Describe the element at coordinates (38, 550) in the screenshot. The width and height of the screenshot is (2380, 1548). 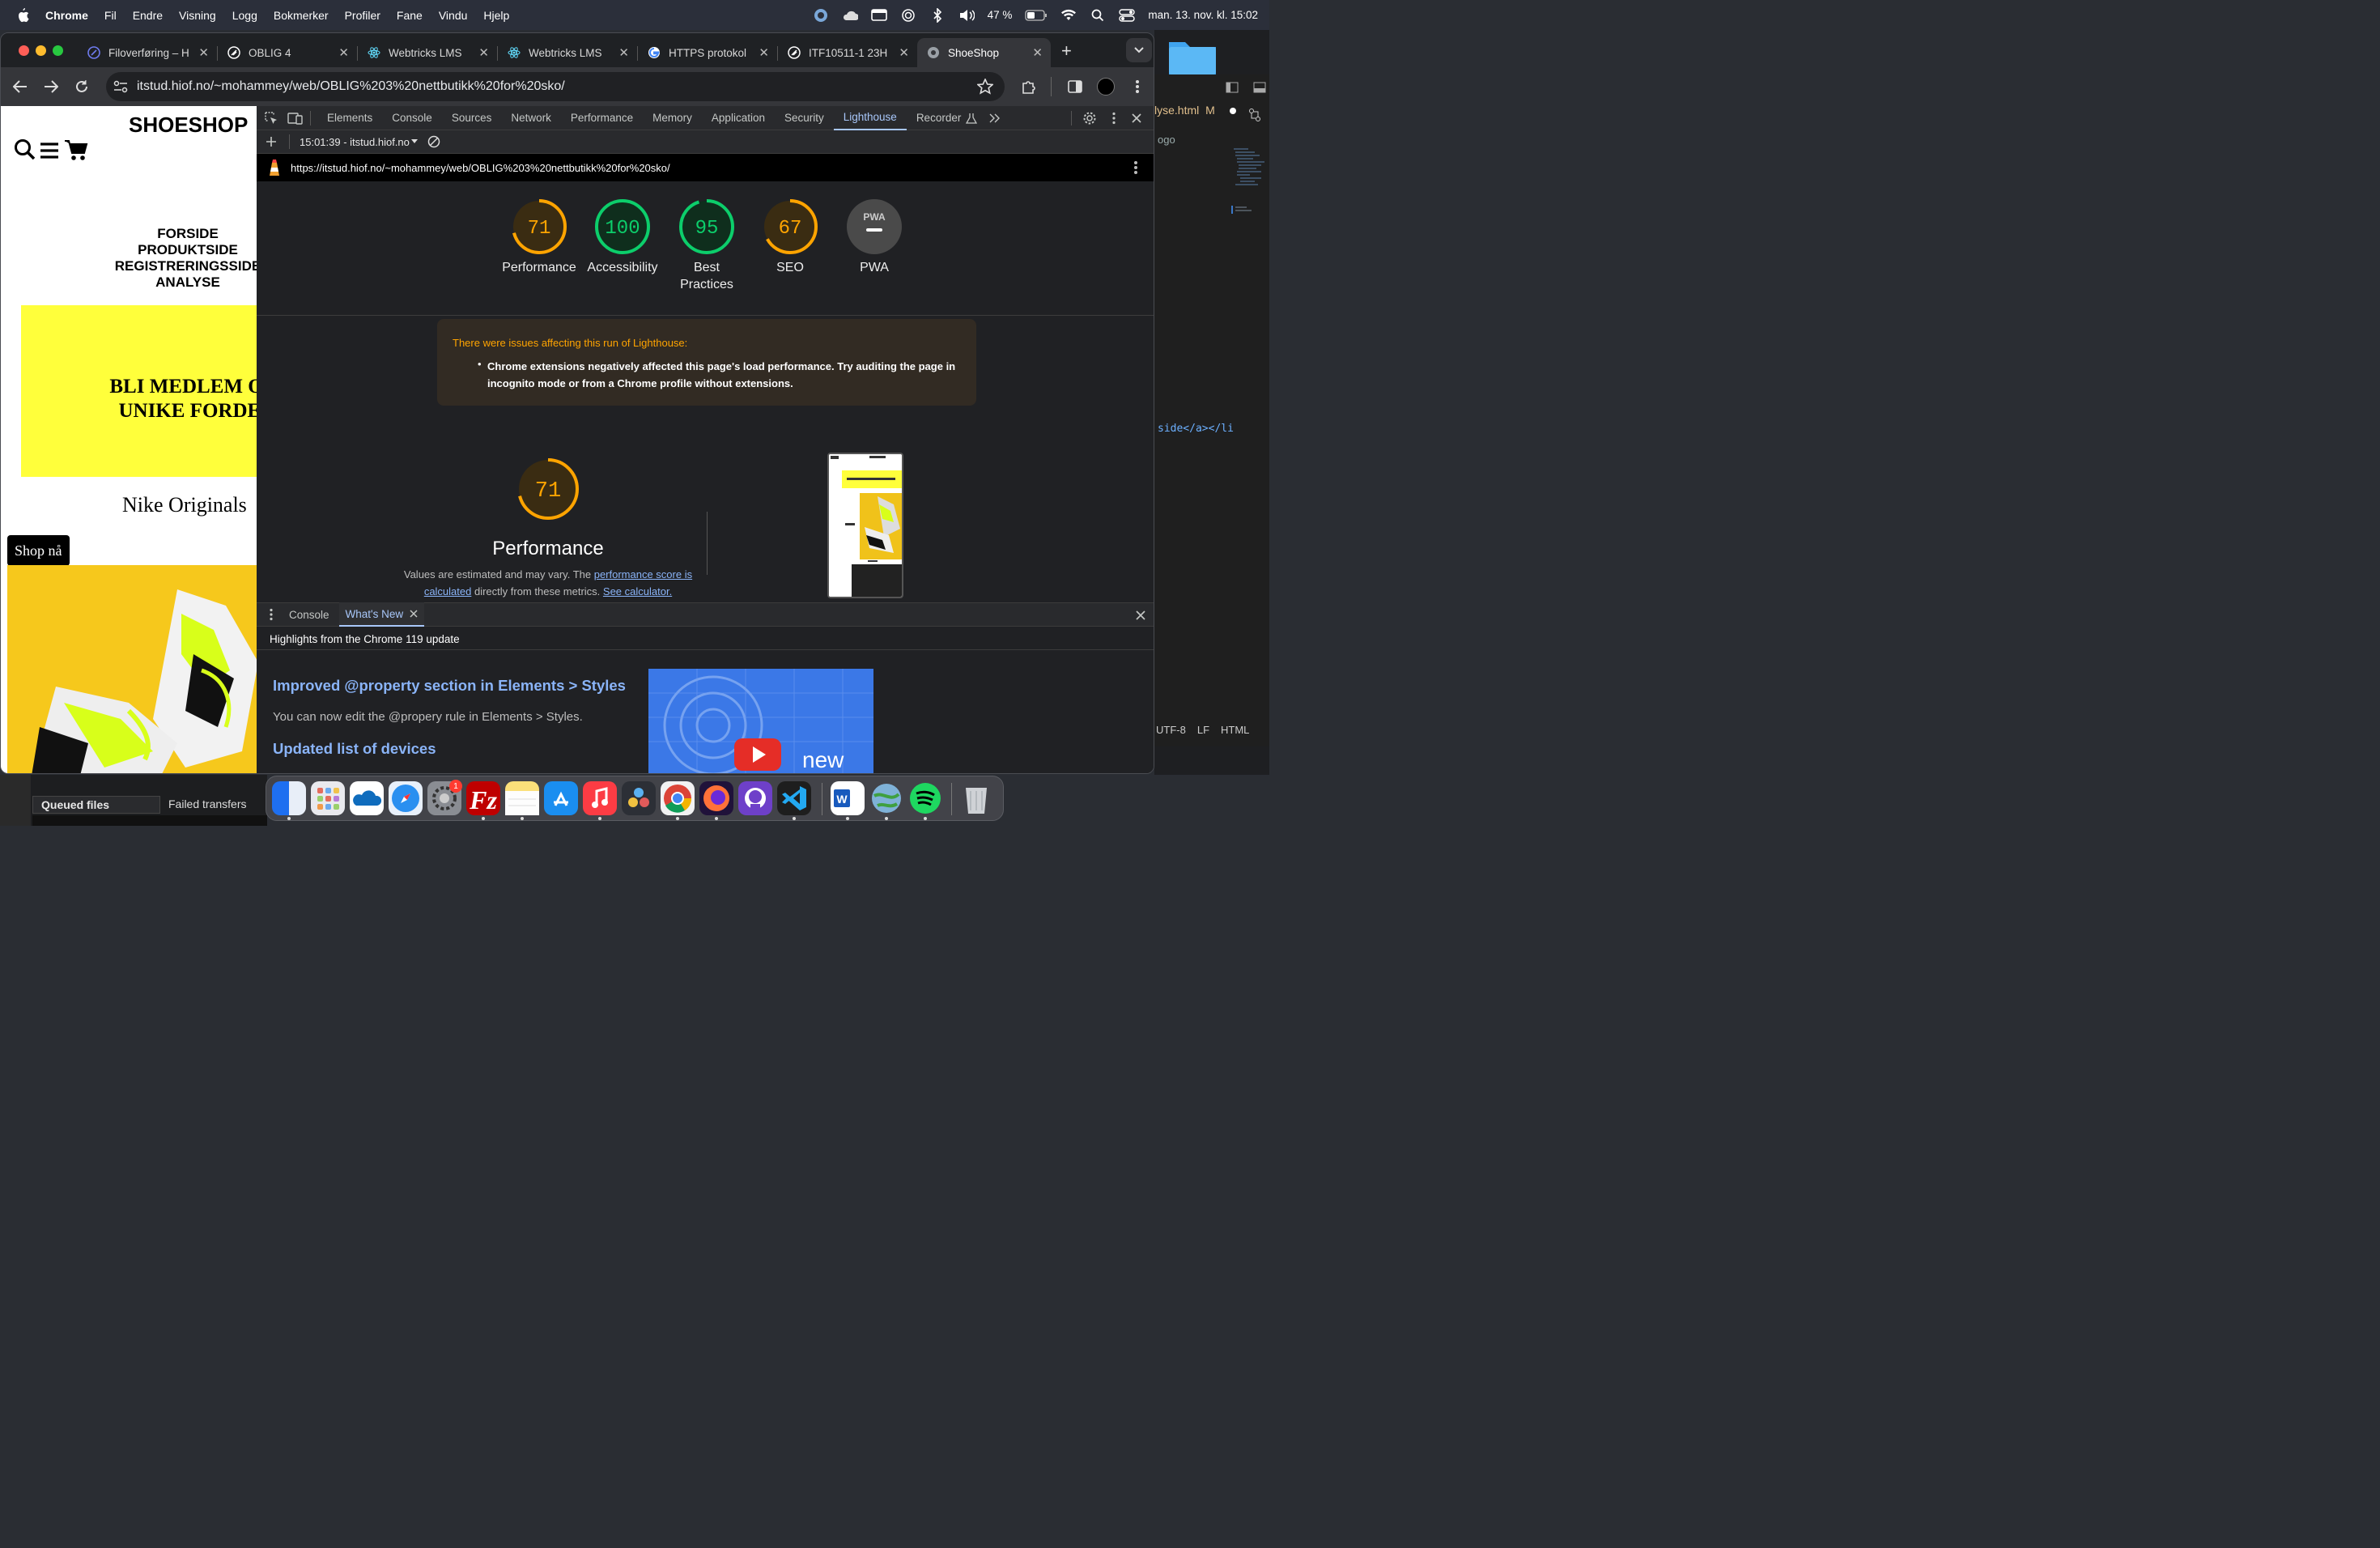
I see `shop-now-button: Shop nå` at that location.